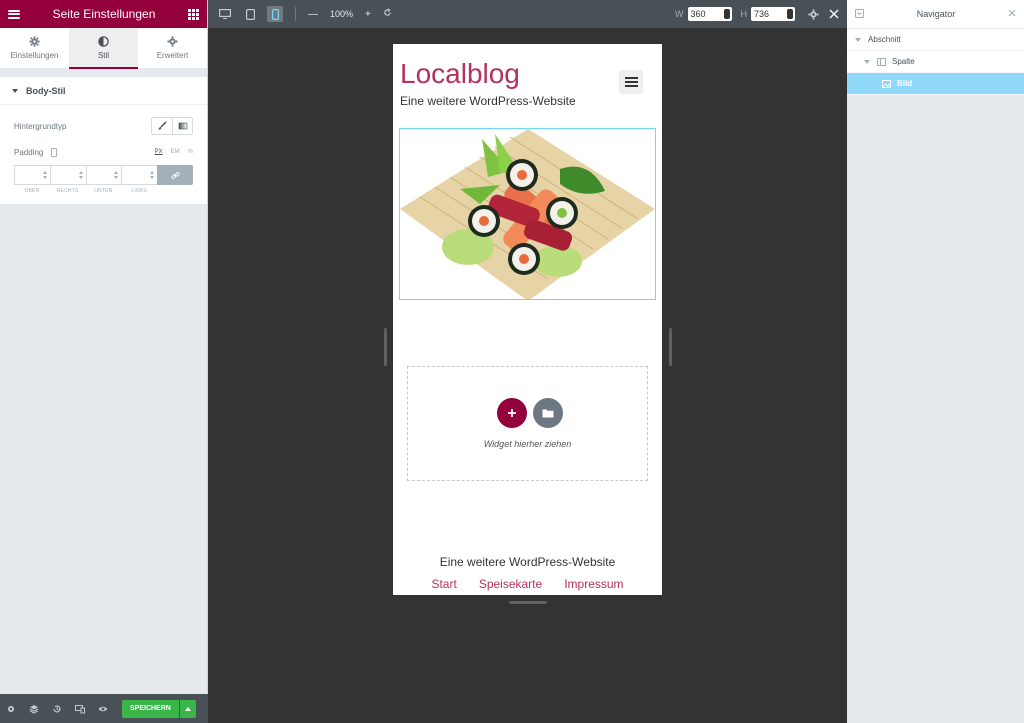  Describe the element at coordinates (903, 61) in the screenshot. I see `nav-item-label: Spalte` at that location.